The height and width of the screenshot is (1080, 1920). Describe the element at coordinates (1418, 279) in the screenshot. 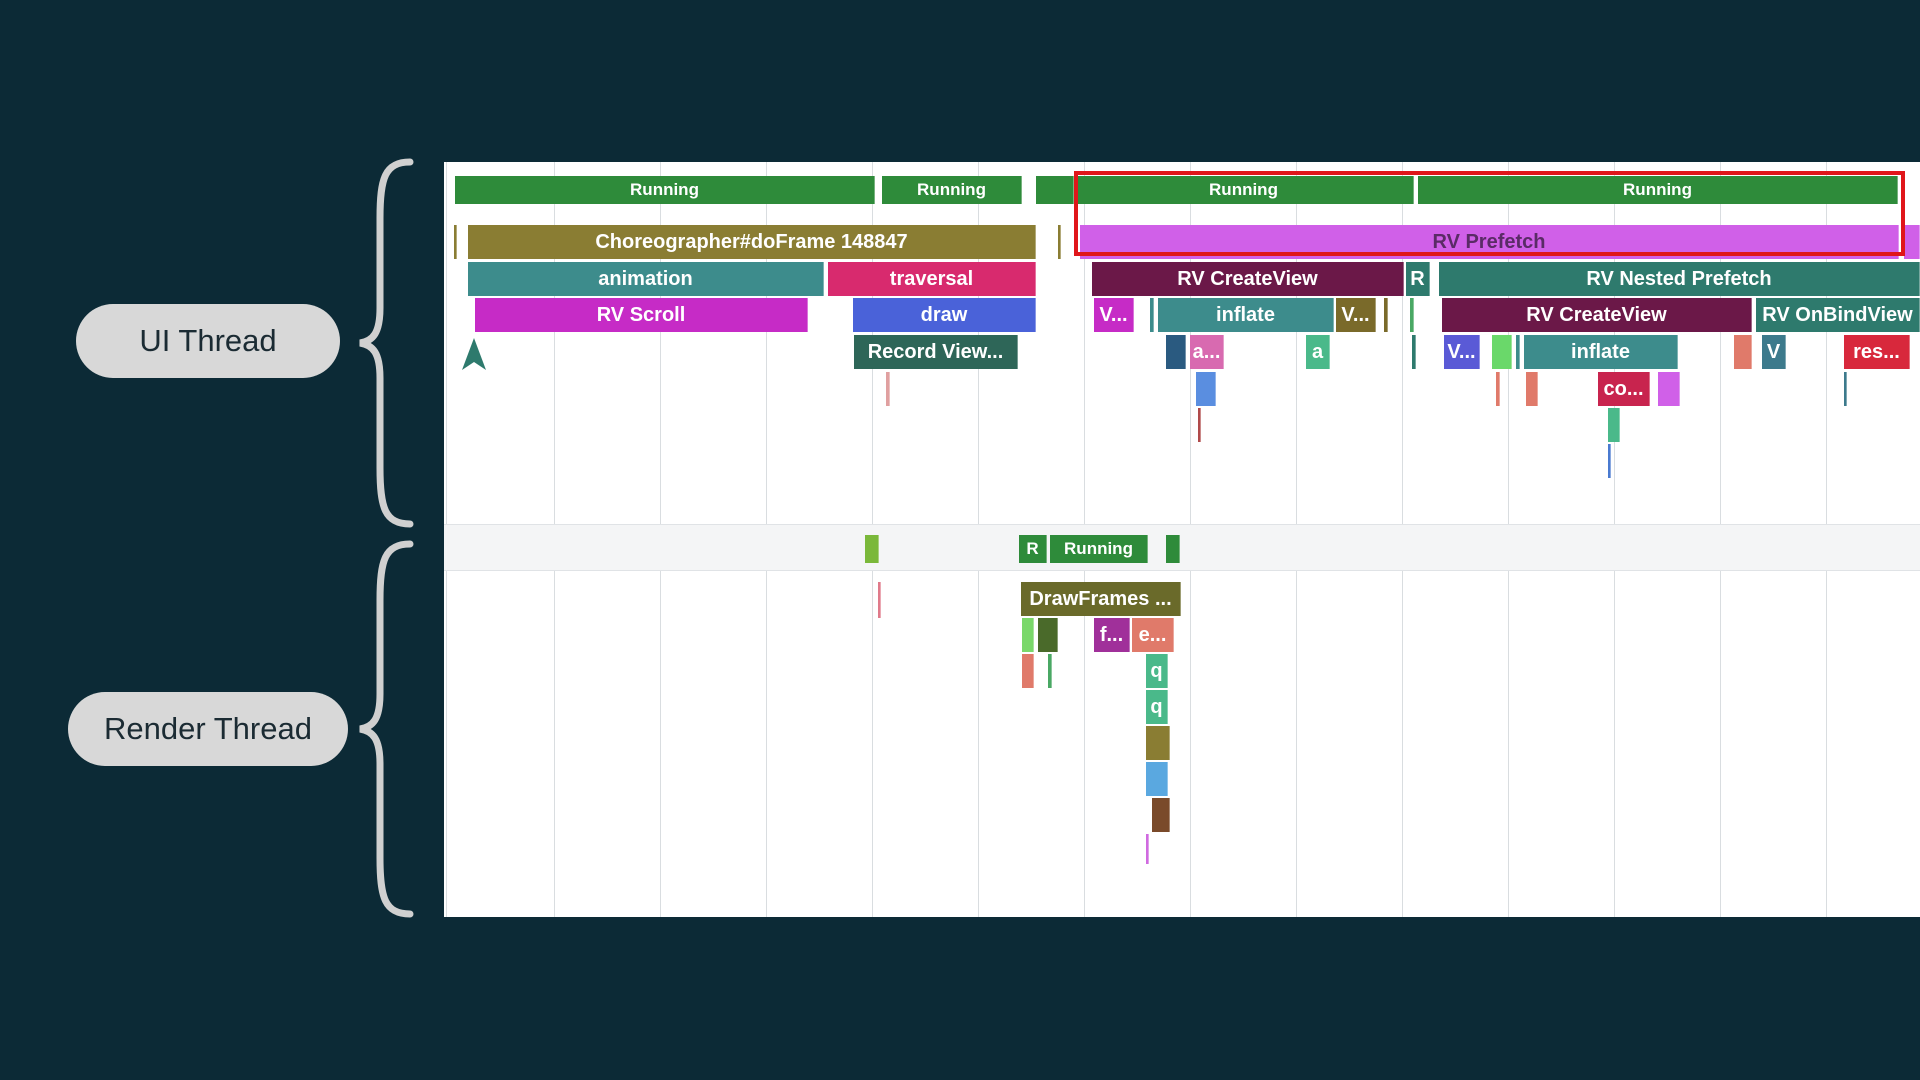

I see `slice-r: R` at that location.